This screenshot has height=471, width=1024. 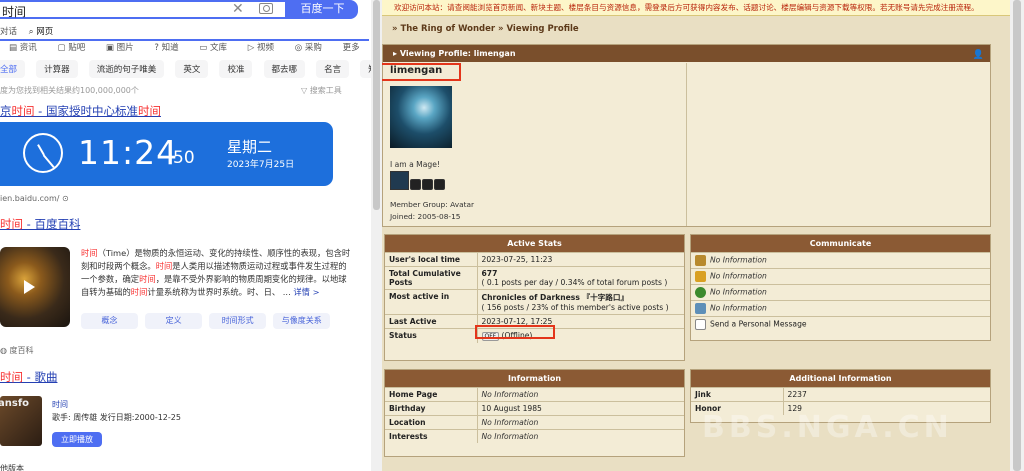 I want to click on left-scrollbar, so click(x=376, y=235).